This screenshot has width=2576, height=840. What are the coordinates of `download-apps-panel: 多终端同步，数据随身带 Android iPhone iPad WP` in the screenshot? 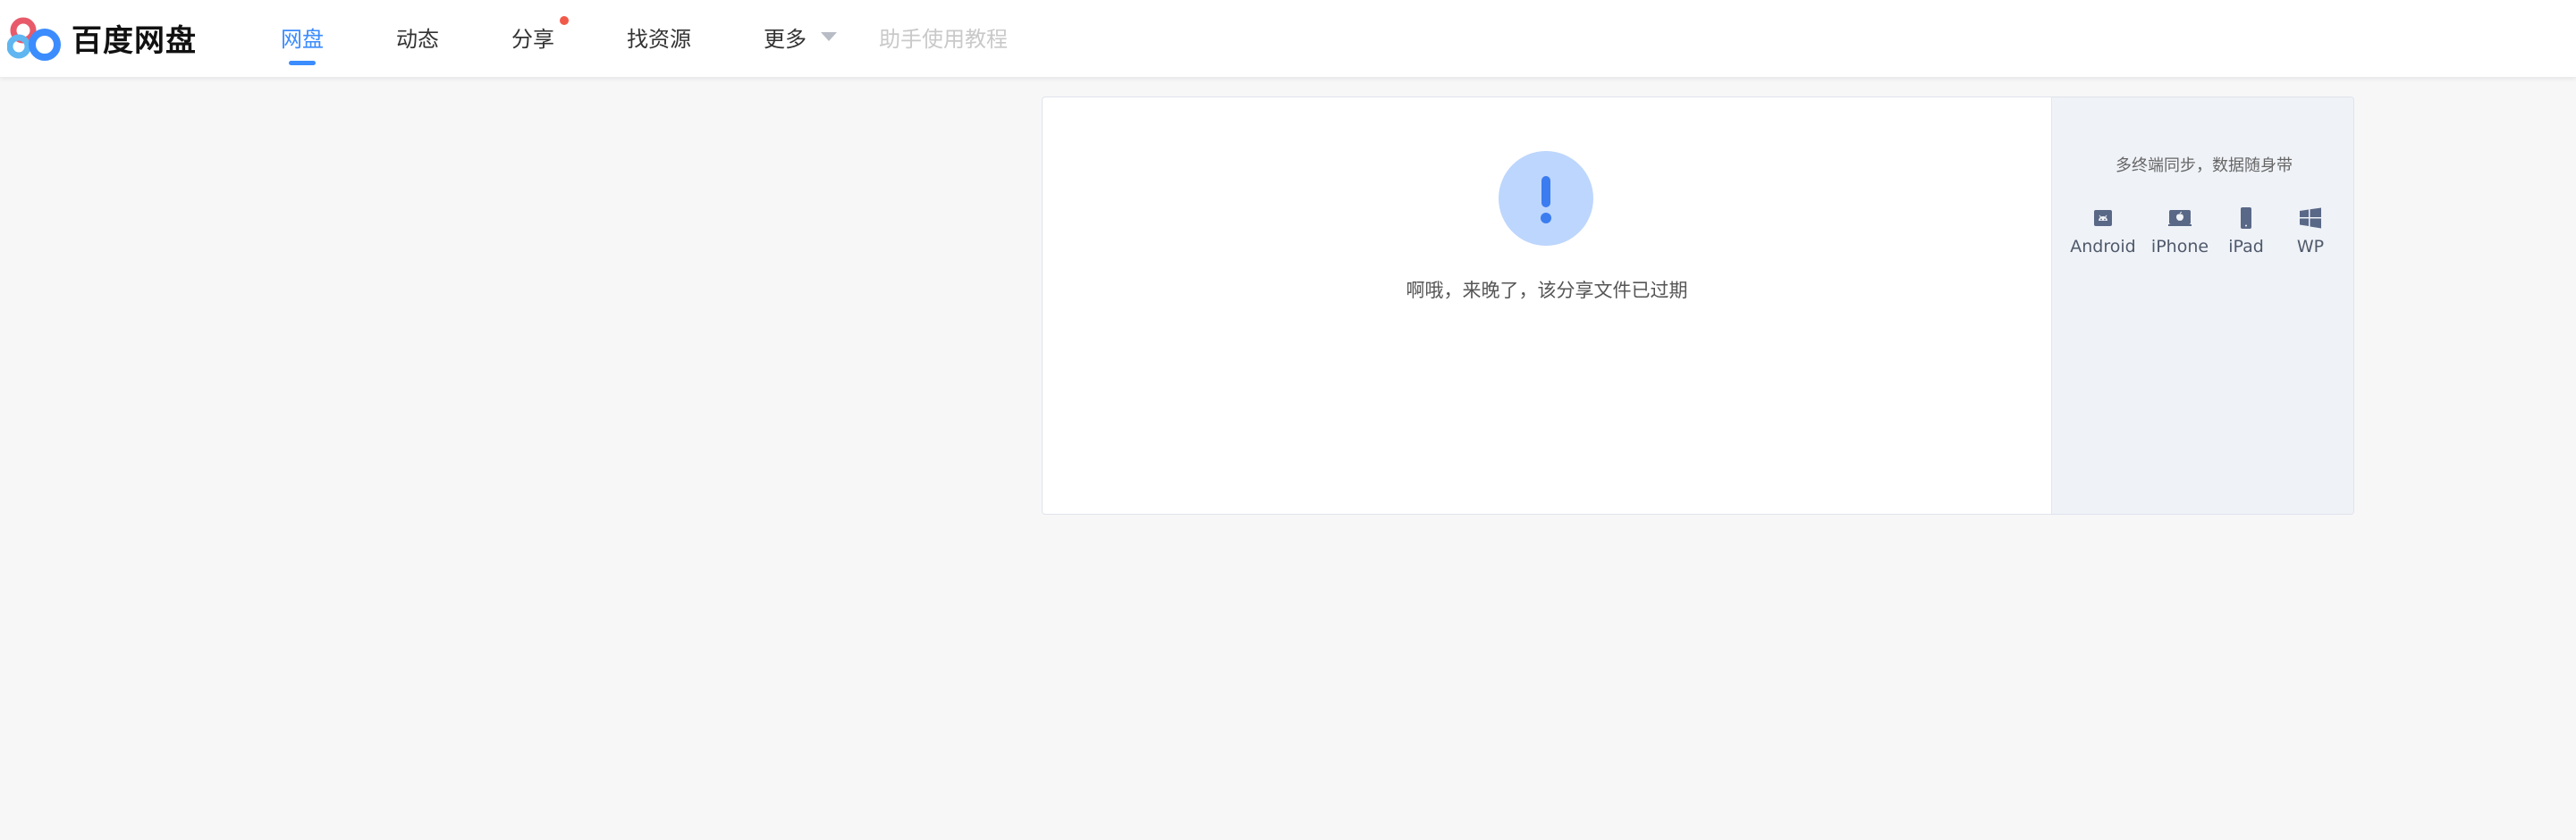 It's located at (2202, 305).